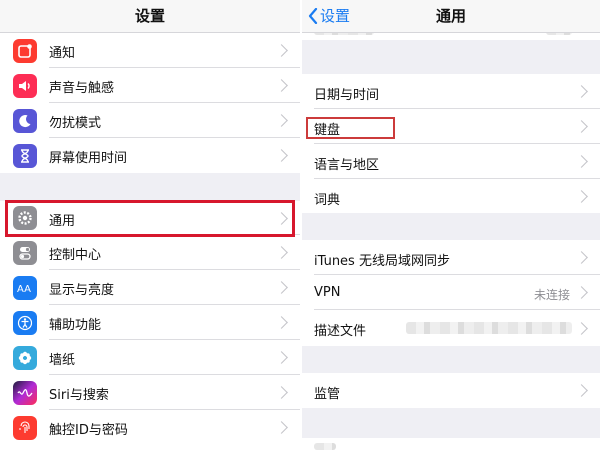  What do you see at coordinates (75, 325) in the screenshot?
I see `settings-item-label: 辅助功能` at bounding box center [75, 325].